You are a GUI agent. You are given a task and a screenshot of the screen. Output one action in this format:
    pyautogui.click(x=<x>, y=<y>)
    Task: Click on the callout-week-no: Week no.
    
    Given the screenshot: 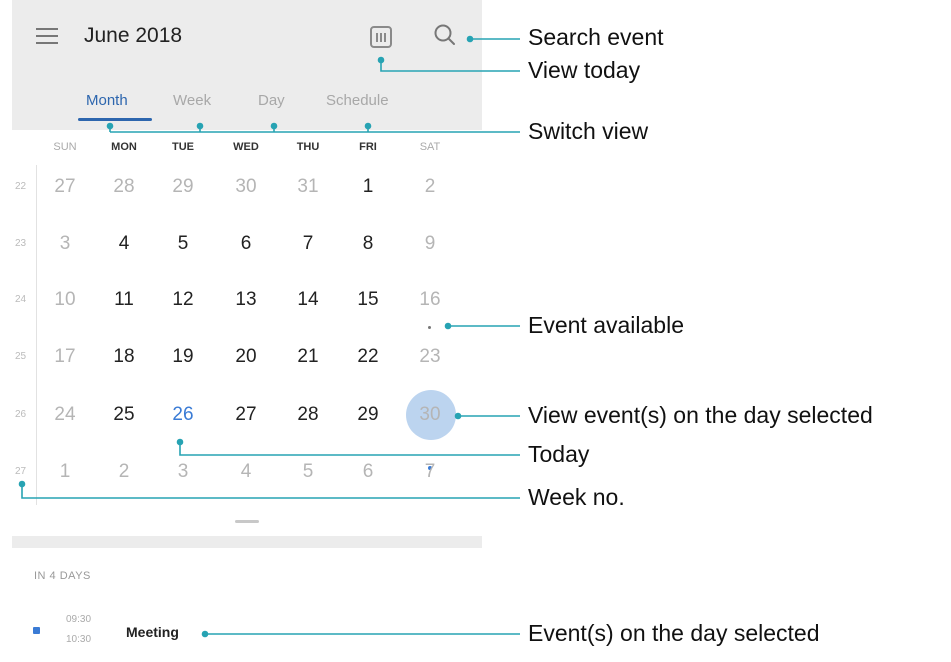 What is the action you would take?
    pyautogui.click(x=576, y=497)
    